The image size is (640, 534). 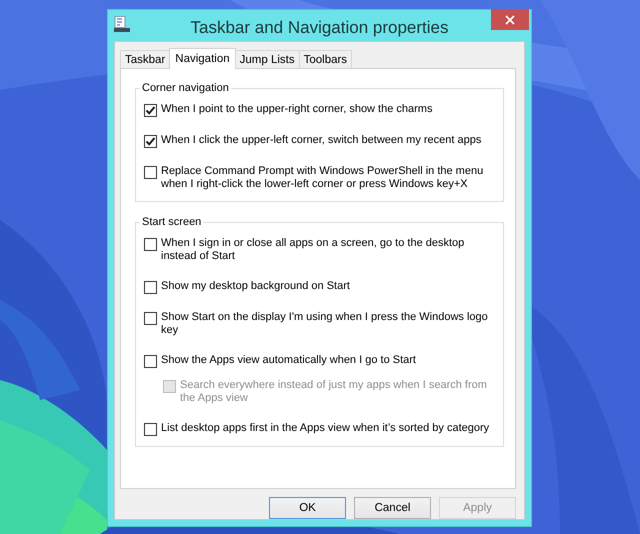 What do you see at coordinates (322, 178) in the screenshot?
I see `checkbox-label: Replace Command Prompt with Windows PowerShell in the menu when I right-click the lower-left corner or press Windows key+X` at bounding box center [322, 178].